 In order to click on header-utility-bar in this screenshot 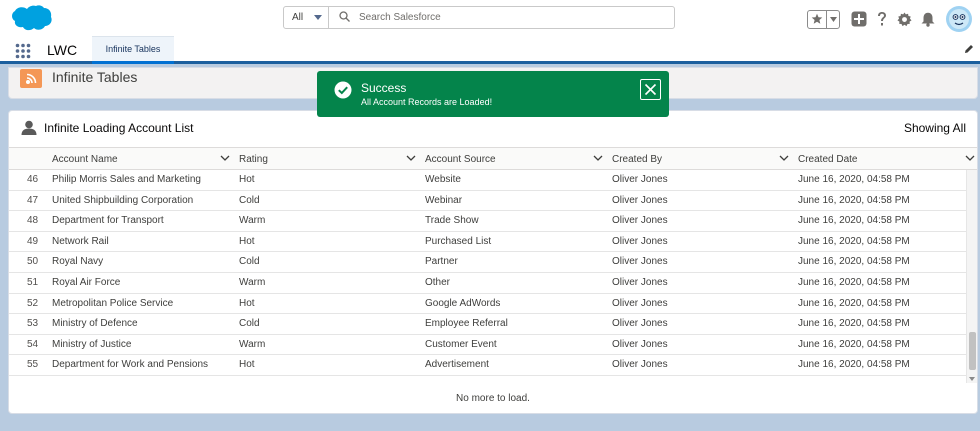, I will do `click(893, 19)`.